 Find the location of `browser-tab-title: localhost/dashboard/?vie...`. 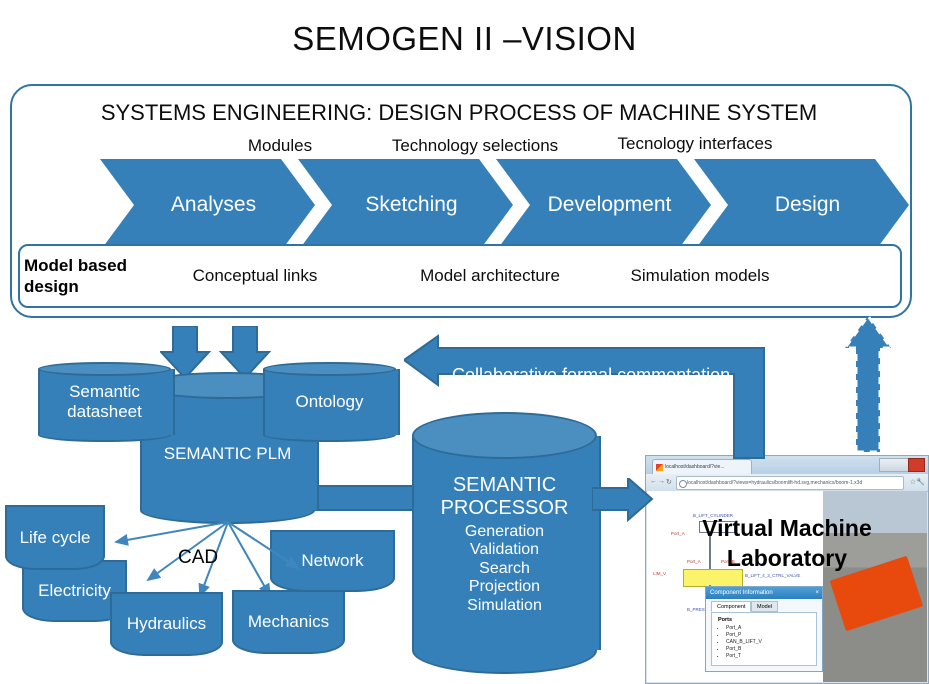

browser-tab-title: localhost/dashboard/?vie... is located at coordinates (695, 467).